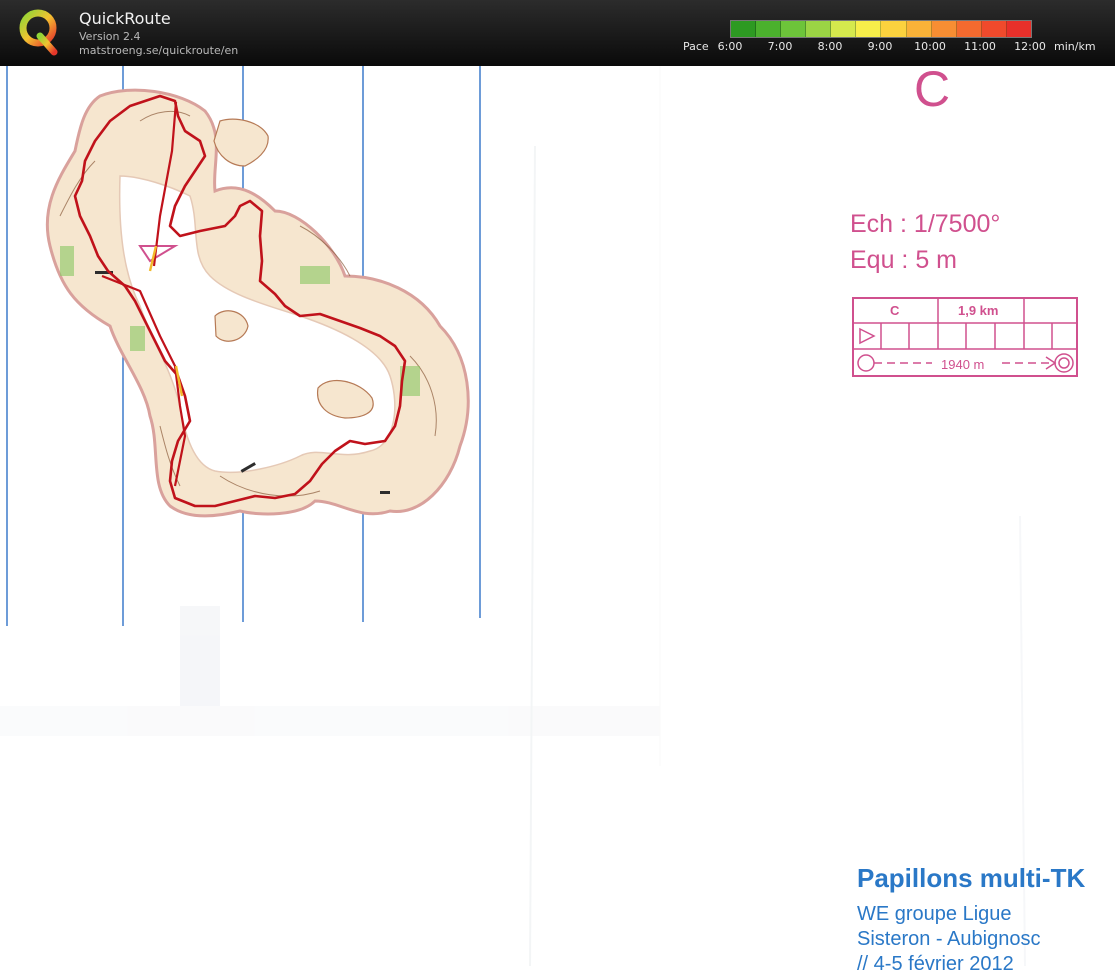 Image resolution: width=1115 pixels, height=976 pixels. I want to click on pace-tick: 12:00, so click(1030, 46).